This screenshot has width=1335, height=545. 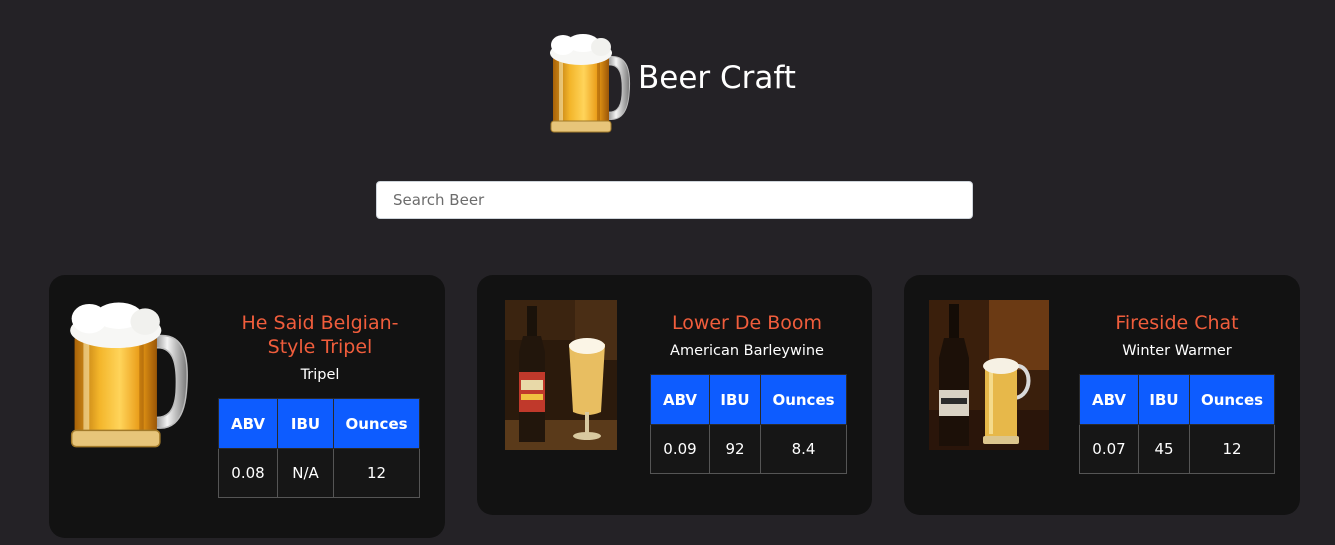 I want to click on beer-info: He Said Belgian- Style Tripel Tripel, so click(x=320, y=348).